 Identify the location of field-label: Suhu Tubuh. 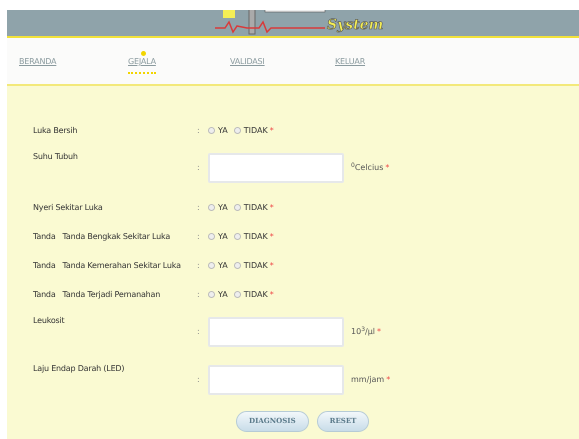
(55, 157).